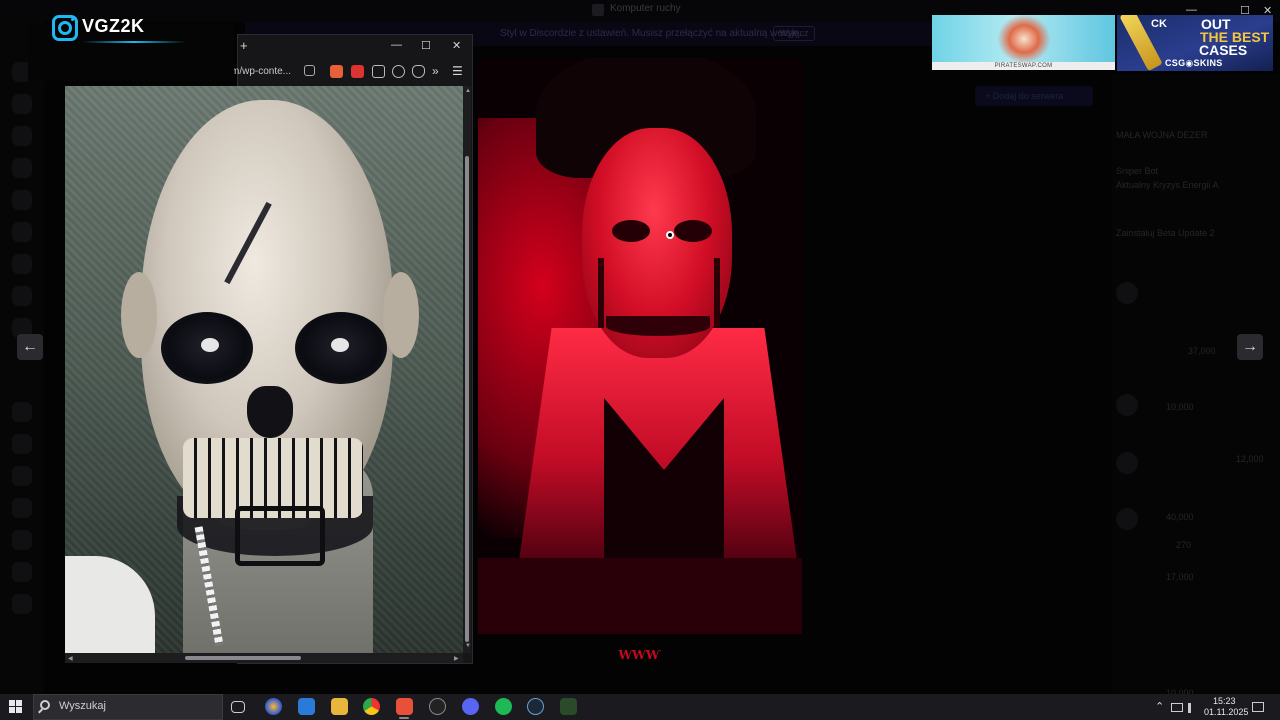 Image resolution: width=1280 pixels, height=720 pixels. I want to click on csgoskins-ad-banner: CK OUT THE BEST CASES CSG◉SKINS, so click(1195, 43).